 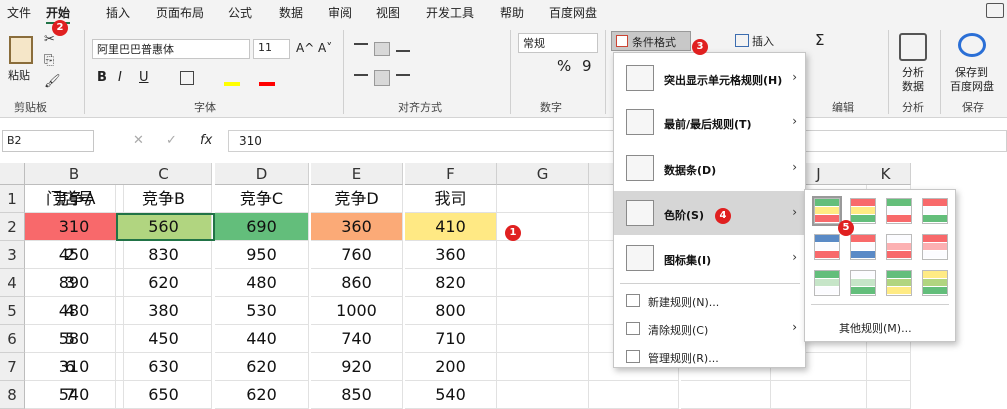 I want to click on sheet-cell: 820, so click(x=451, y=283).